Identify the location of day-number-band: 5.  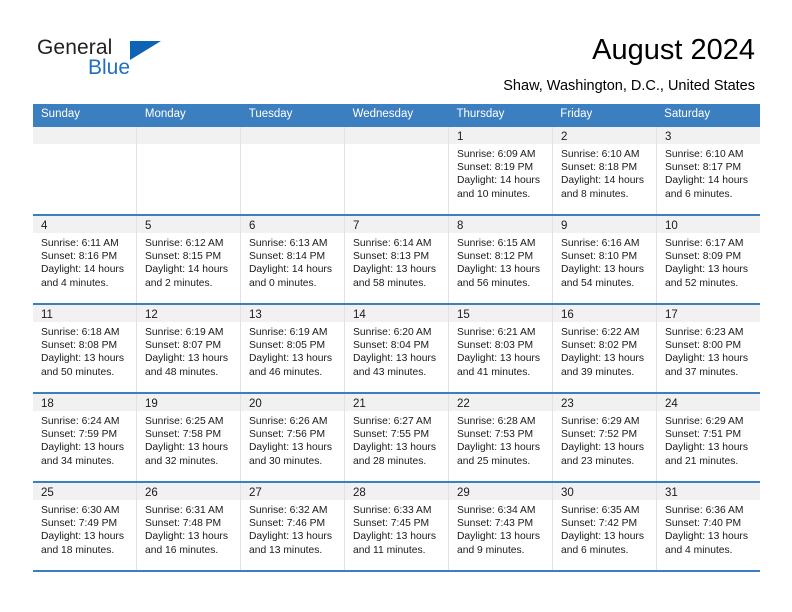
(188, 224).